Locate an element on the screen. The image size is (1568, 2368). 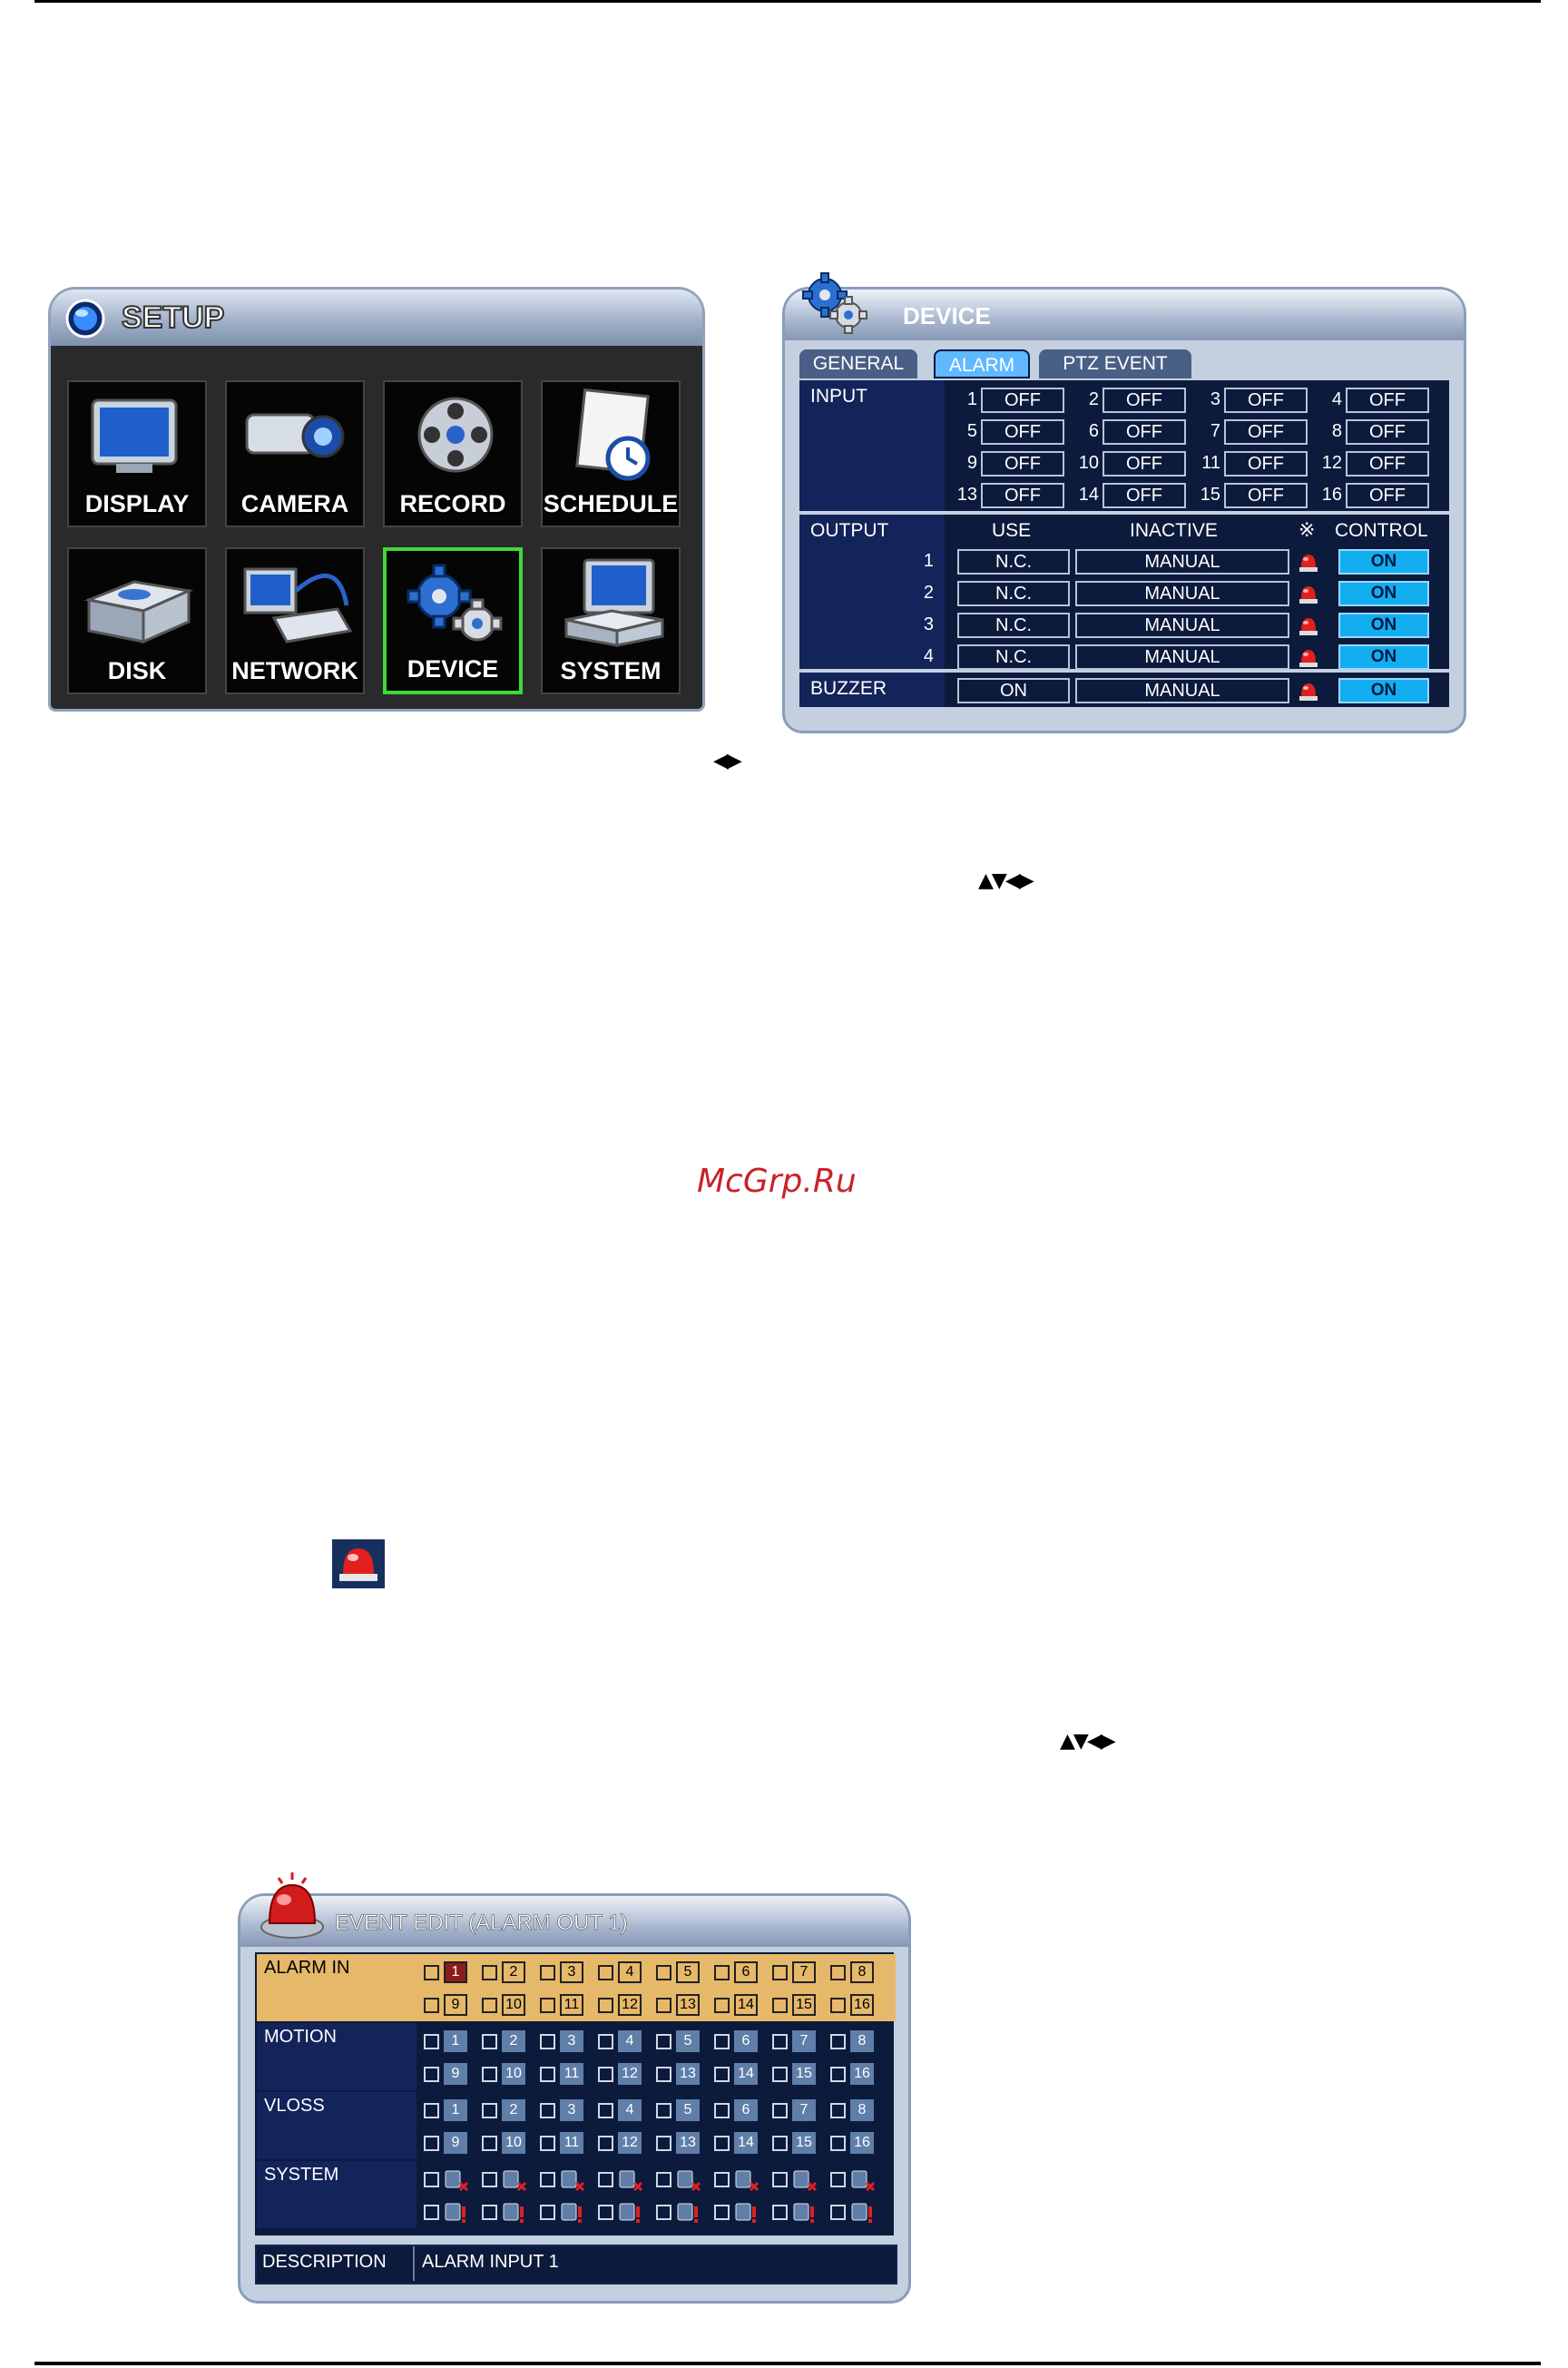
buzzer-use-field: ON is located at coordinates (1013, 690).